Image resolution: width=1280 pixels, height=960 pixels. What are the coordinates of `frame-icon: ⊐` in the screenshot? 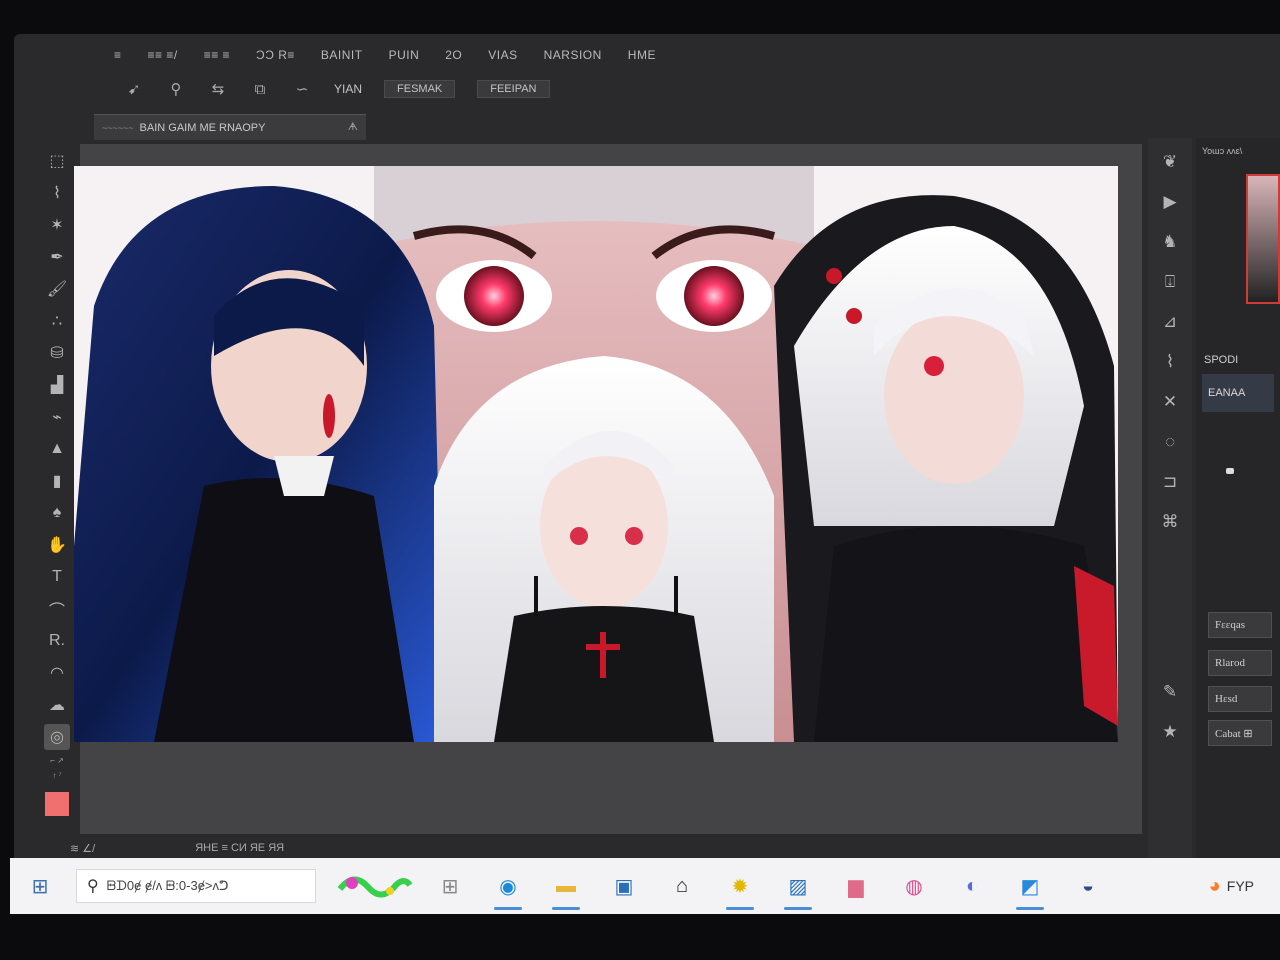 It's located at (1170, 482).